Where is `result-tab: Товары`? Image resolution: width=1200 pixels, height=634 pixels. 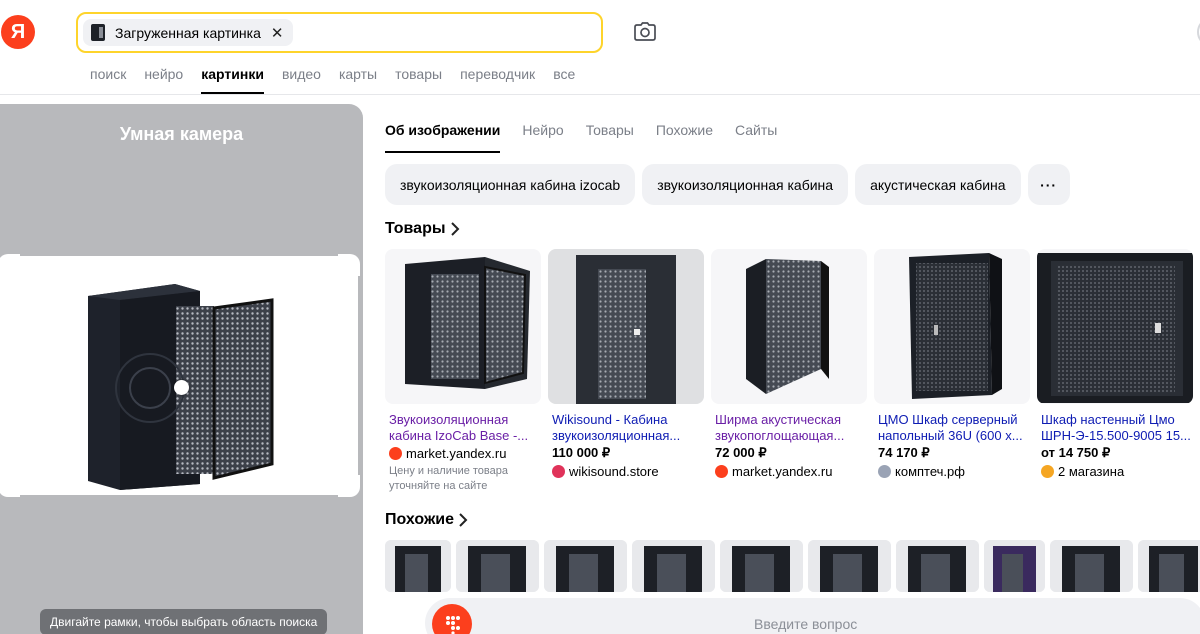 result-tab: Товары is located at coordinates (610, 136).